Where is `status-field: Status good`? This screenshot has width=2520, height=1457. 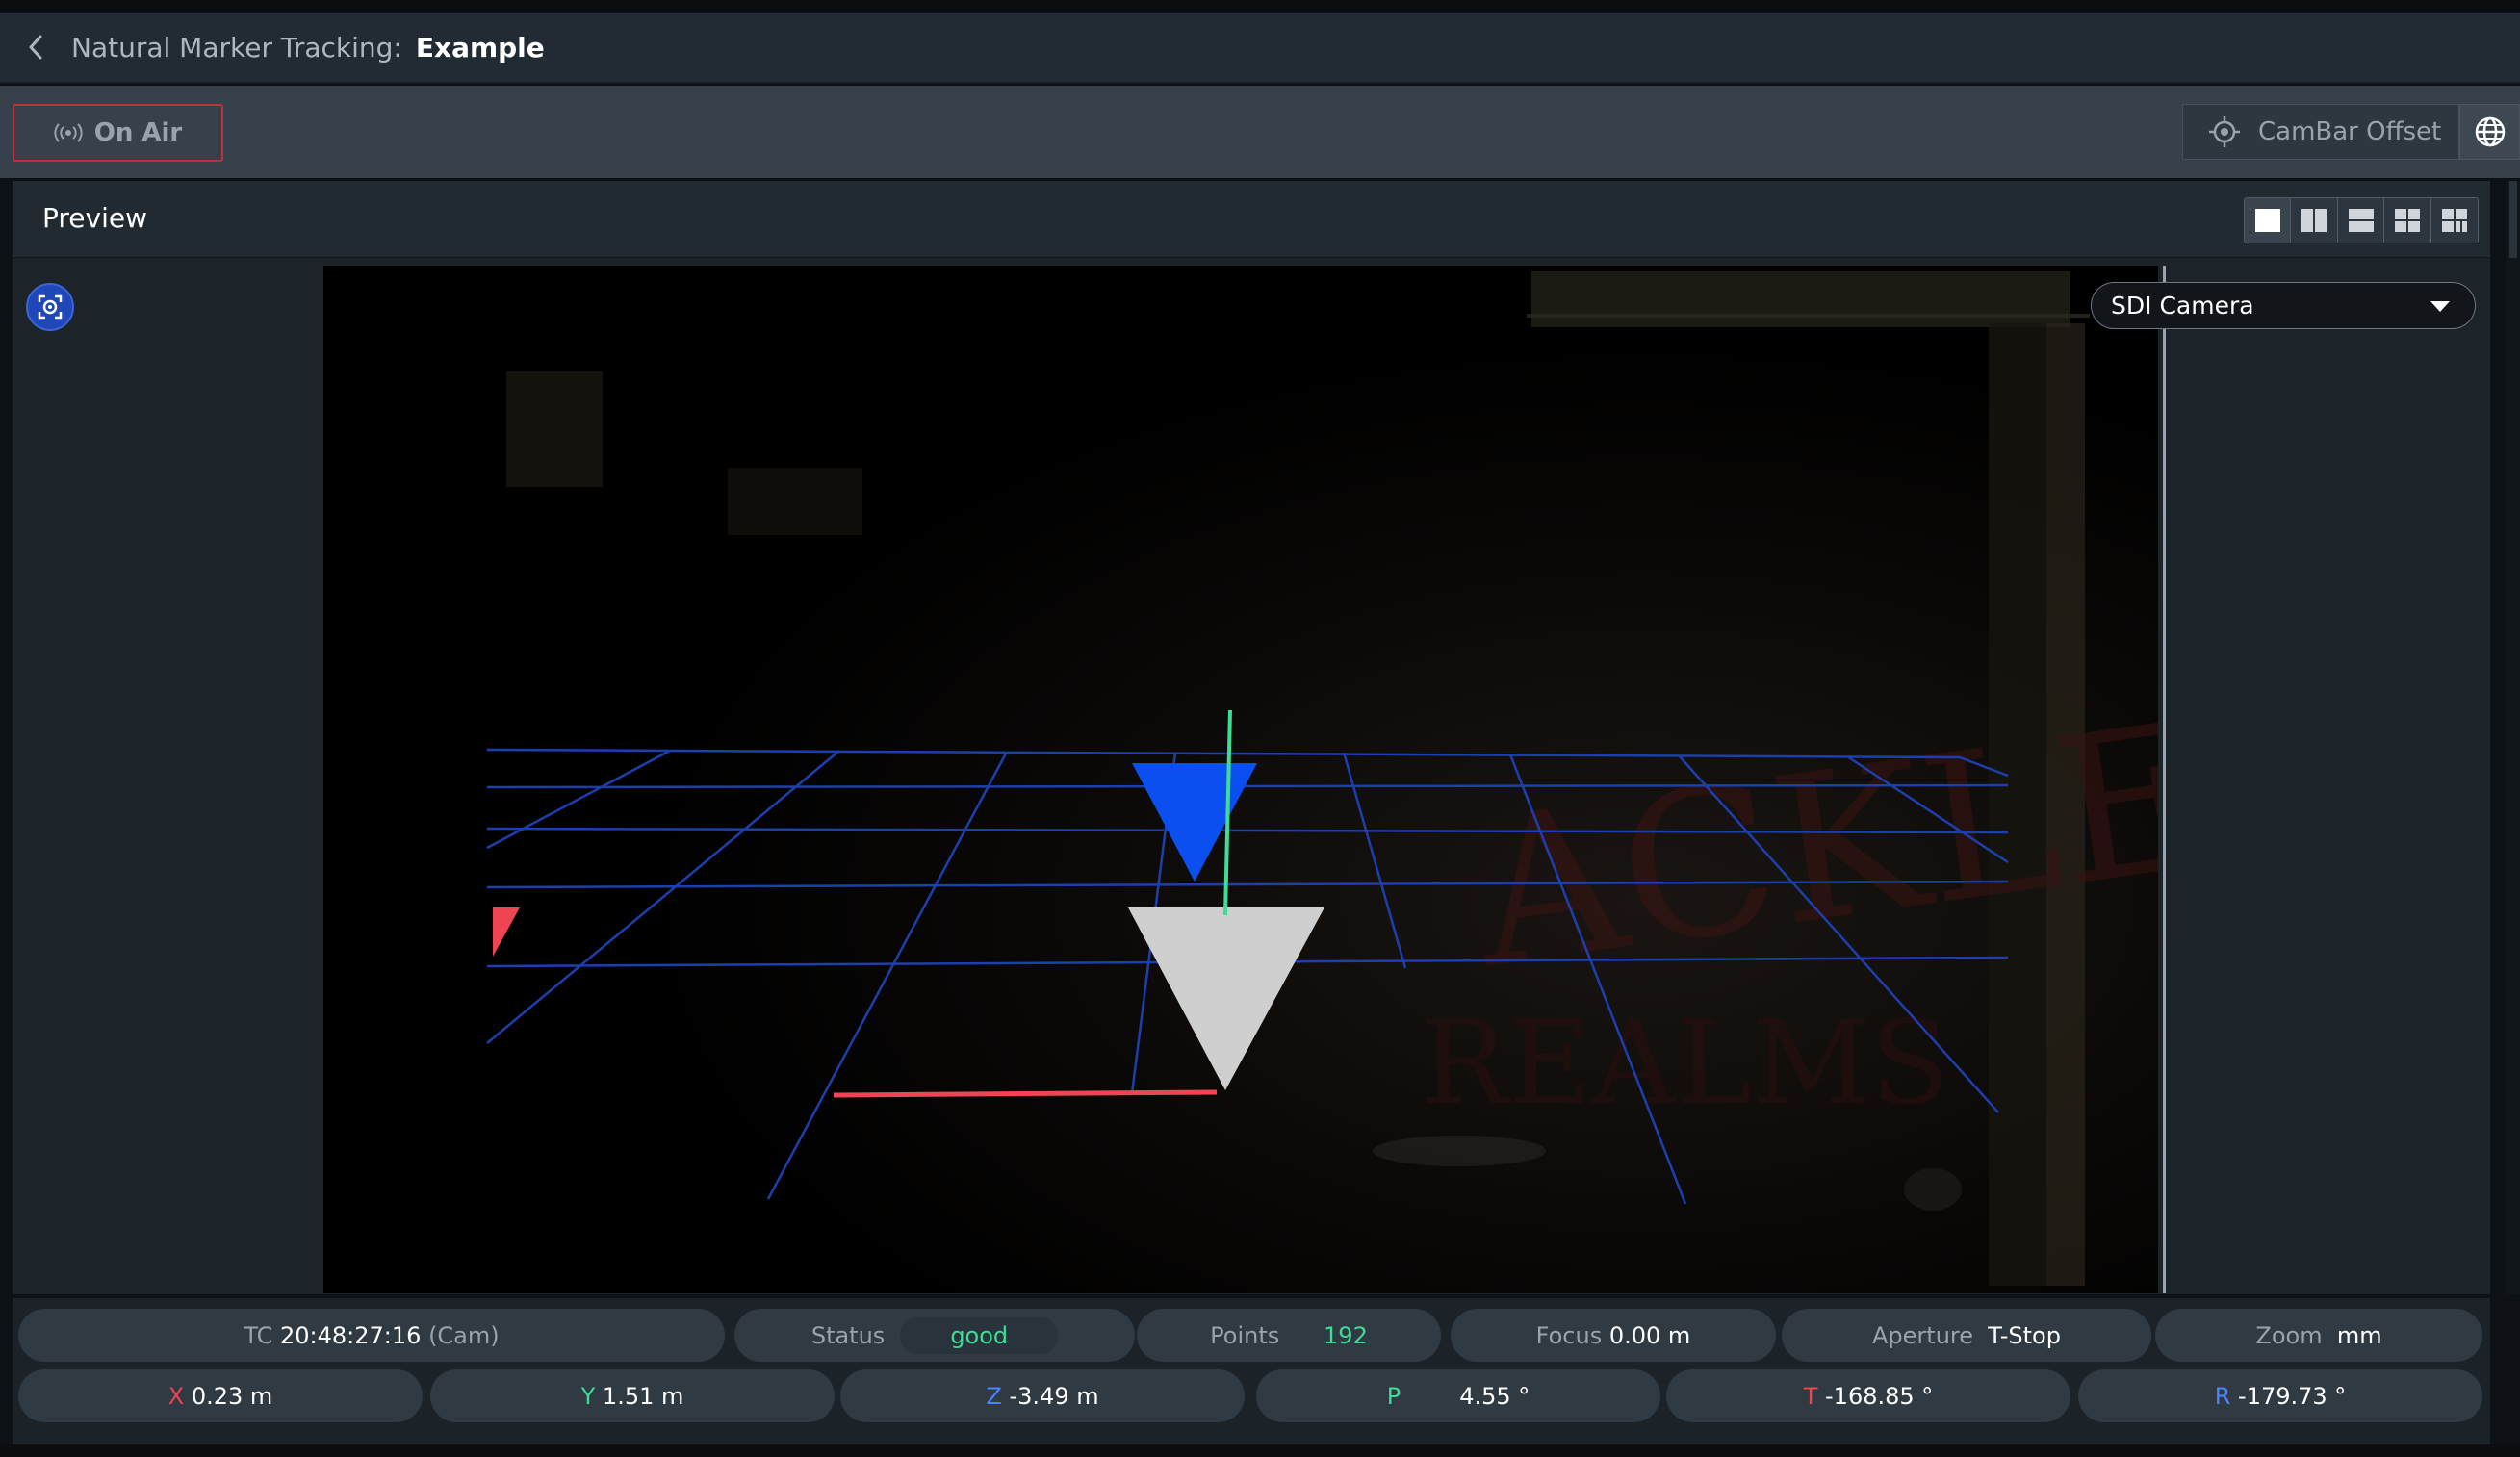
status-field: Status good is located at coordinates (934, 1335).